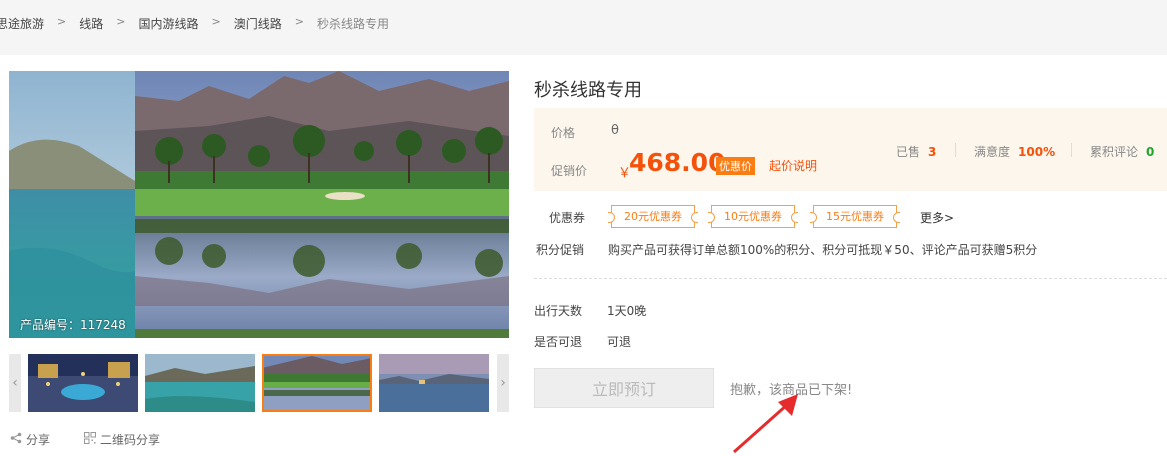 The height and width of the screenshot is (456, 1167). What do you see at coordinates (15, 383) in the screenshot?
I see `thumb-prev-arrow: ‹` at bounding box center [15, 383].